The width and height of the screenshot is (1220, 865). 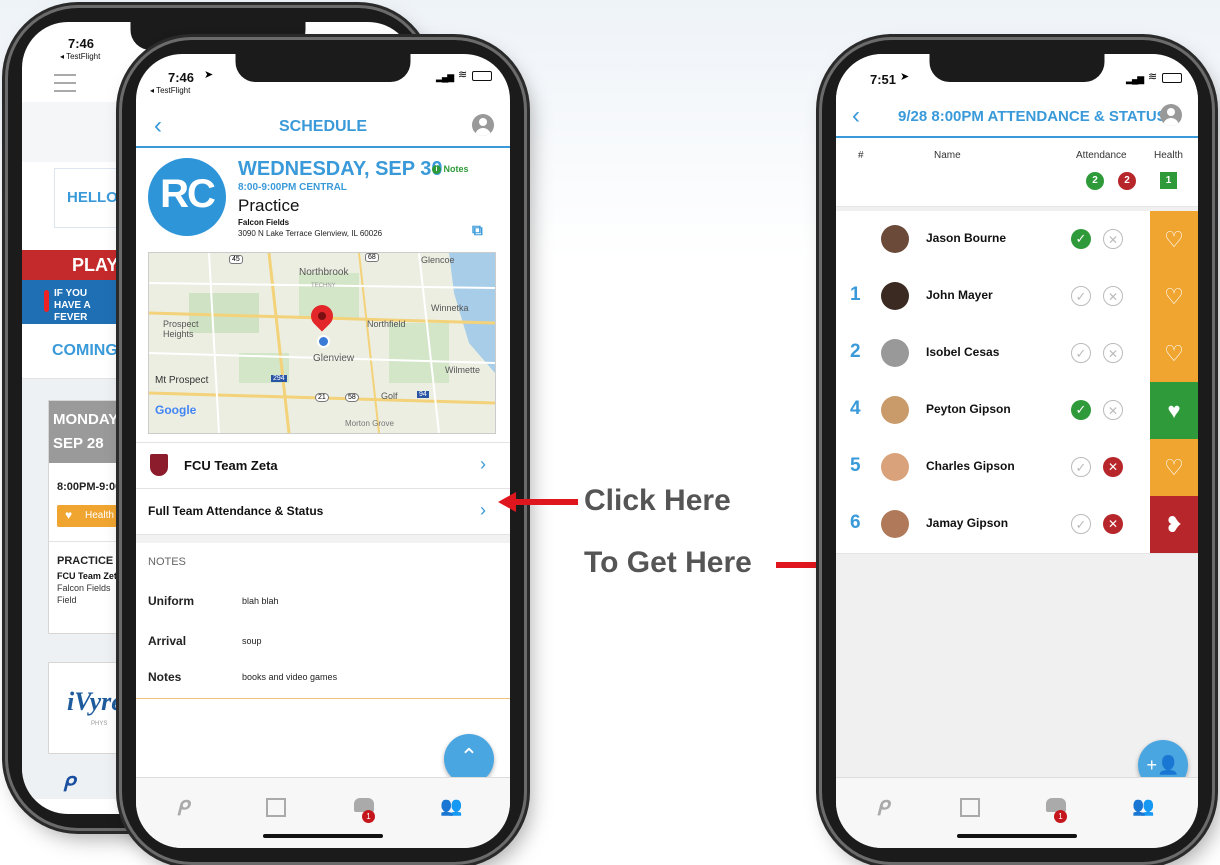 What do you see at coordinates (67, 600) in the screenshot?
I see `event-field: Field` at bounding box center [67, 600].